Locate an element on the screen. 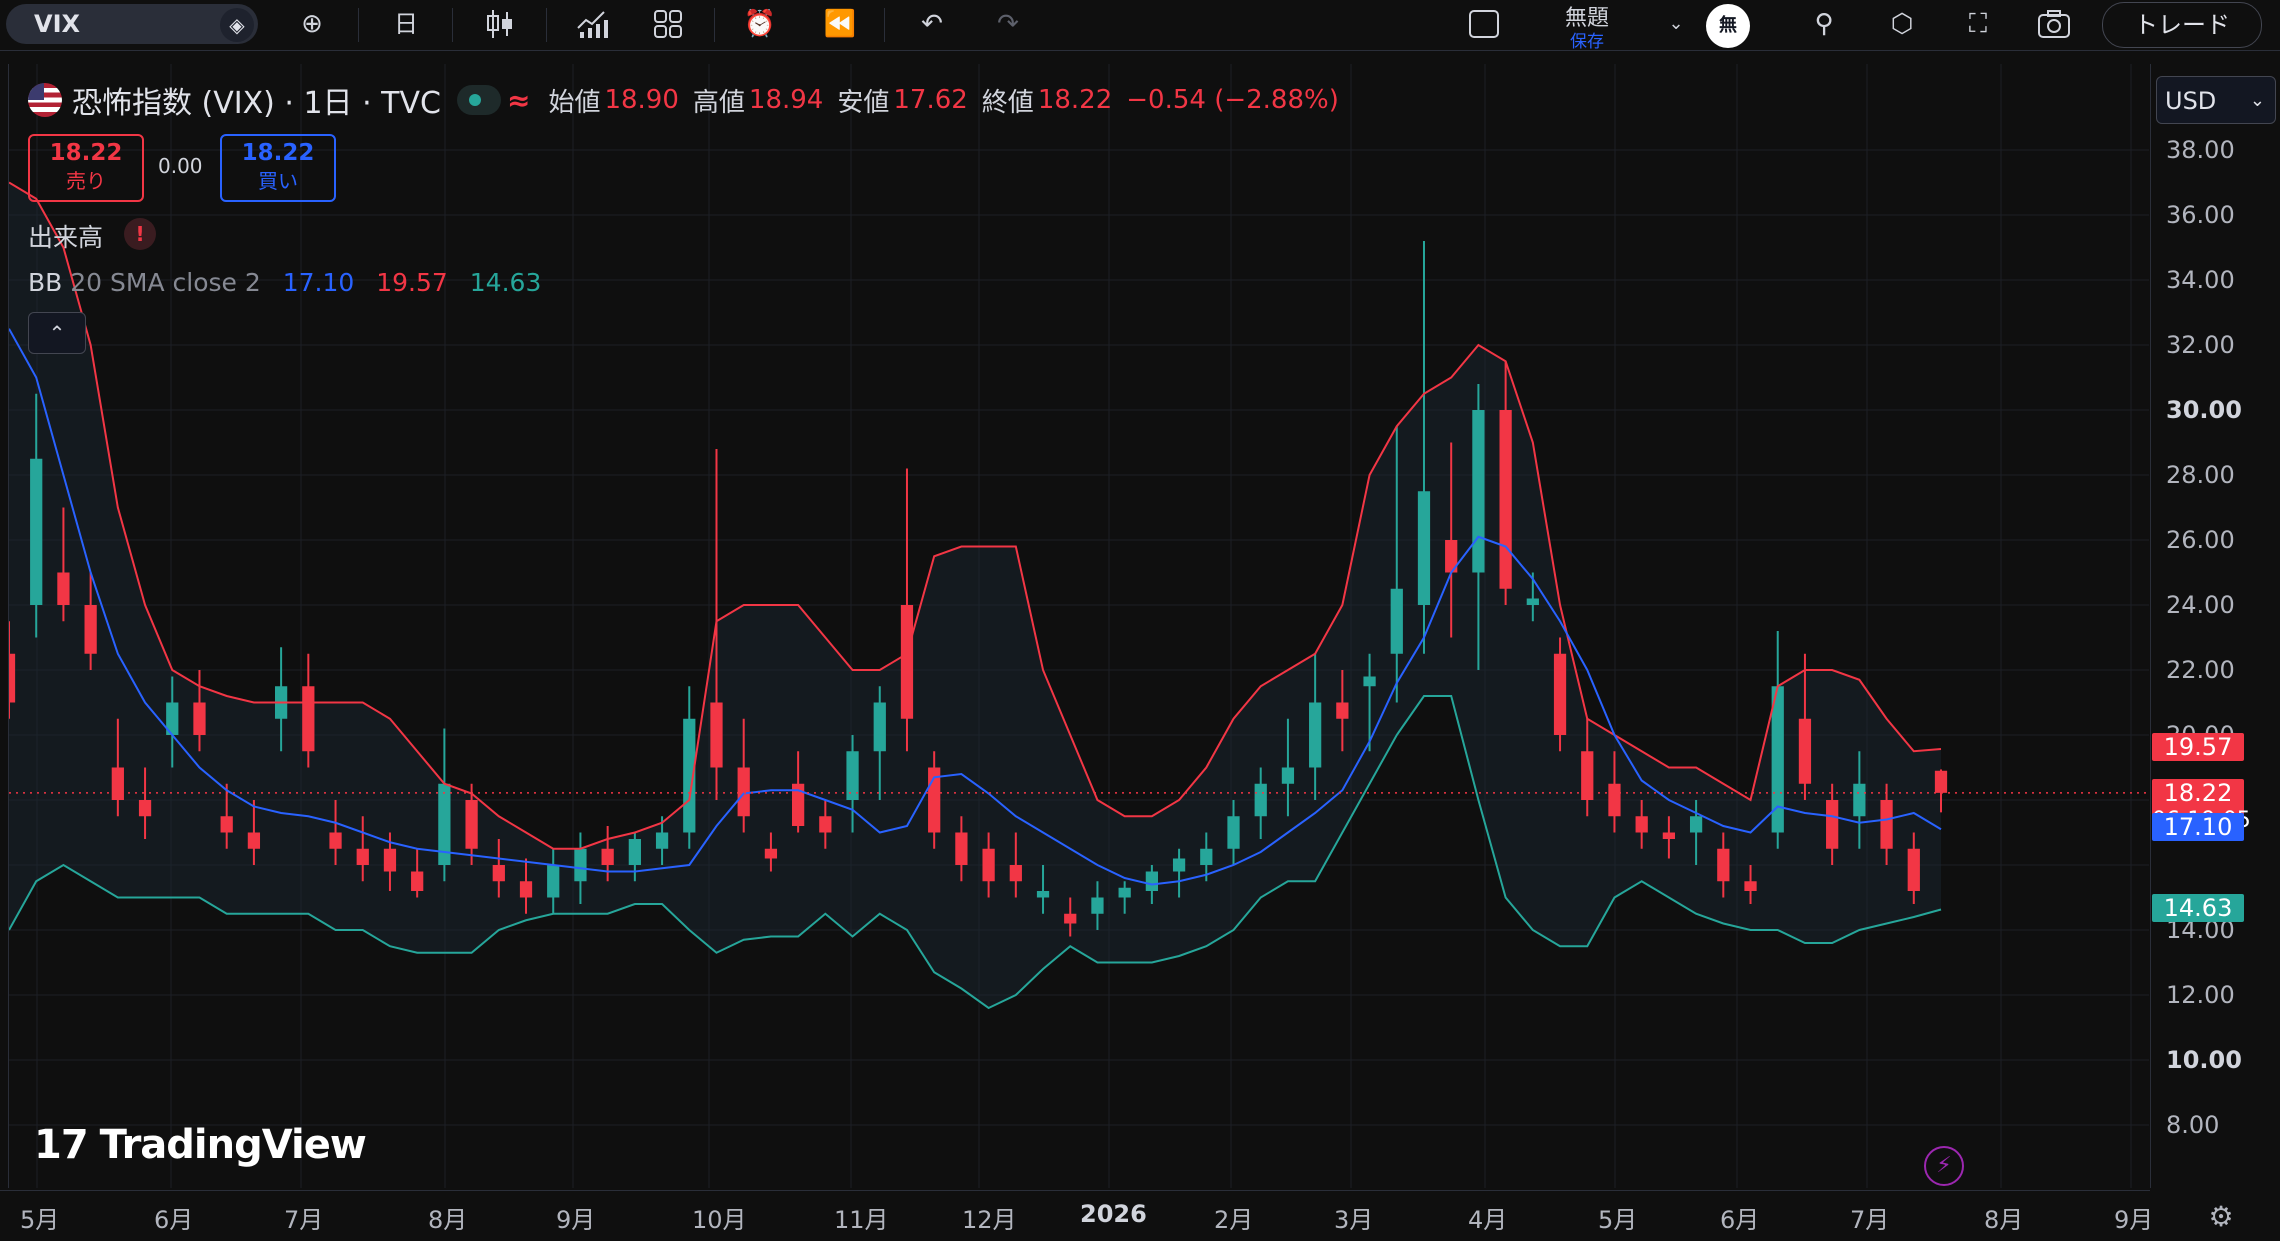  settings-hex-icon: ⬡ is located at coordinates (1902, 24).